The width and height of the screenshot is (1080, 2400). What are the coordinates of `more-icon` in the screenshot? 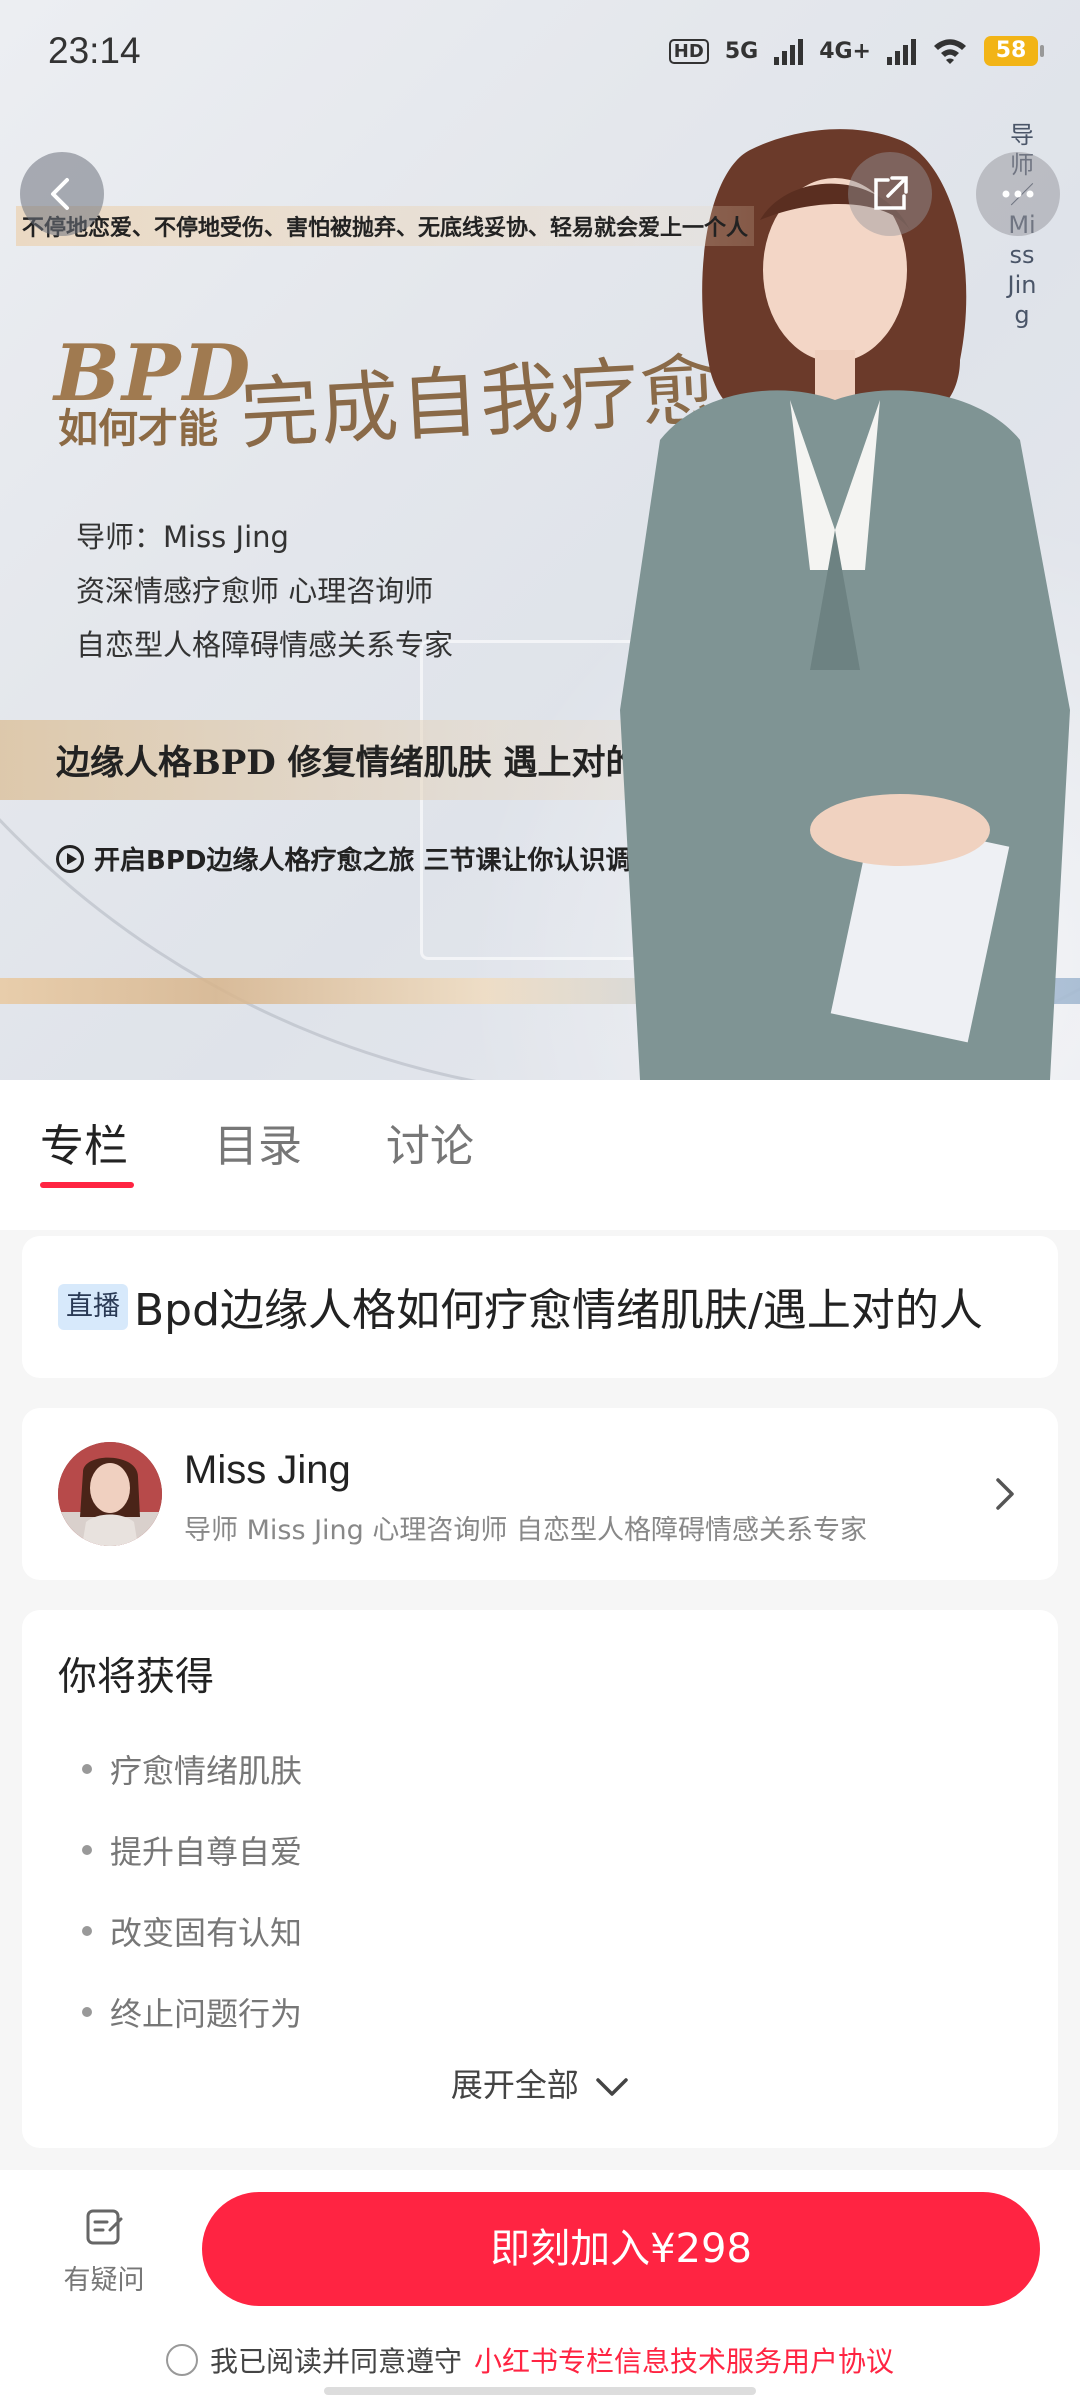 It's located at (1018, 194).